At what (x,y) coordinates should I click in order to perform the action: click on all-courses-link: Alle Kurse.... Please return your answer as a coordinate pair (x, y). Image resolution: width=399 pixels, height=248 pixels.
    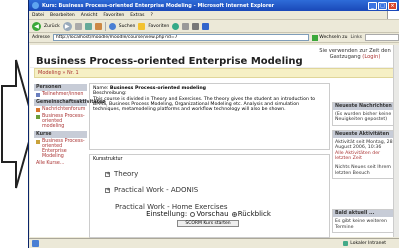
    Looking at the image, I should click on (60, 163).